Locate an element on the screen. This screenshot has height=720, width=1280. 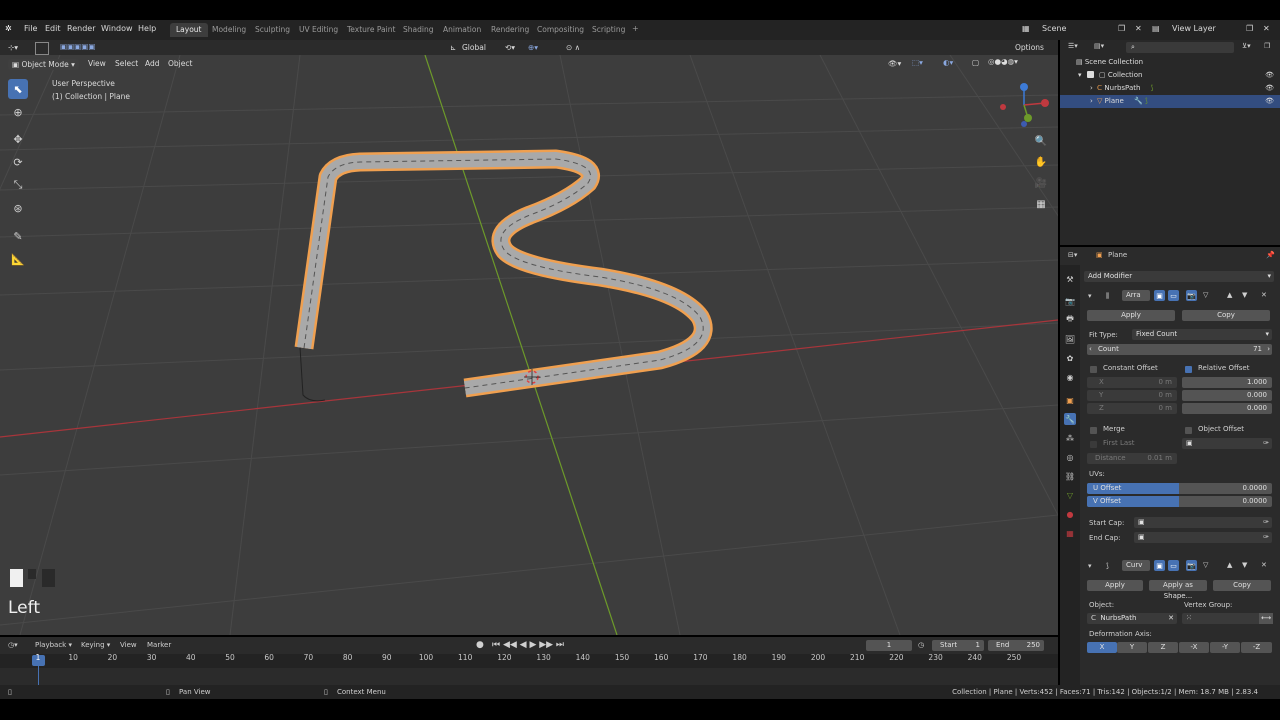
transform-orientation: Global is located at coordinates (474, 47).